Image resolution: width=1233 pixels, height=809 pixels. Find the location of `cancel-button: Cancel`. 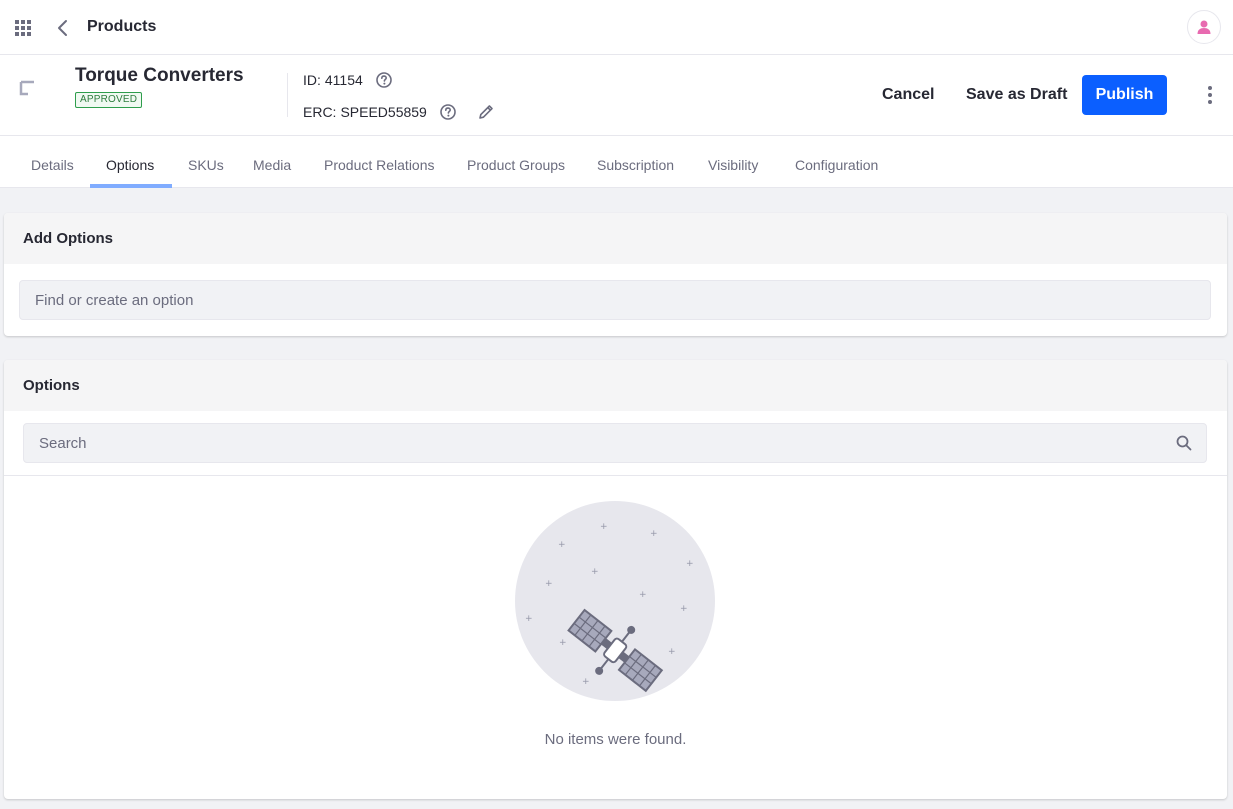

cancel-button: Cancel is located at coordinates (908, 95).